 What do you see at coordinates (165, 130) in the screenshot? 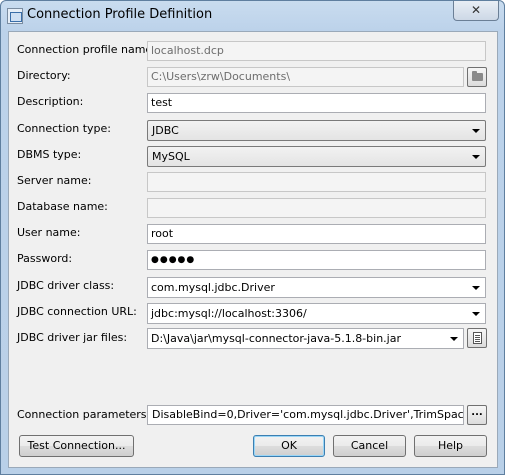
I see `connection-type-value: JDBC` at bounding box center [165, 130].